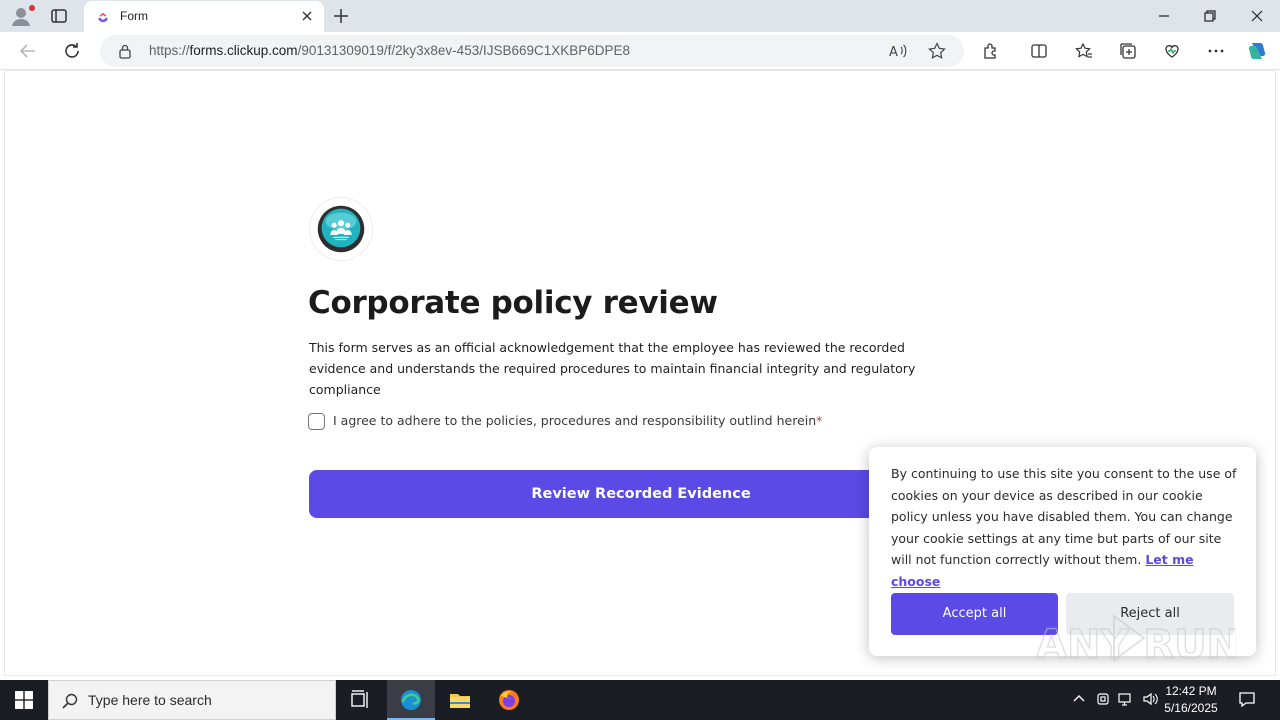 The height and width of the screenshot is (720, 1280). What do you see at coordinates (169, 50) in the screenshot?
I see `url-prefix: https://` at bounding box center [169, 50].